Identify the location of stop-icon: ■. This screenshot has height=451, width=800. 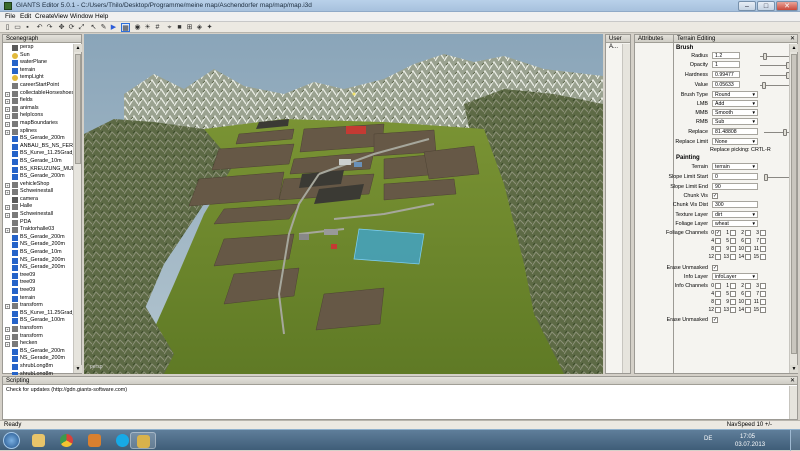
(179, 27).